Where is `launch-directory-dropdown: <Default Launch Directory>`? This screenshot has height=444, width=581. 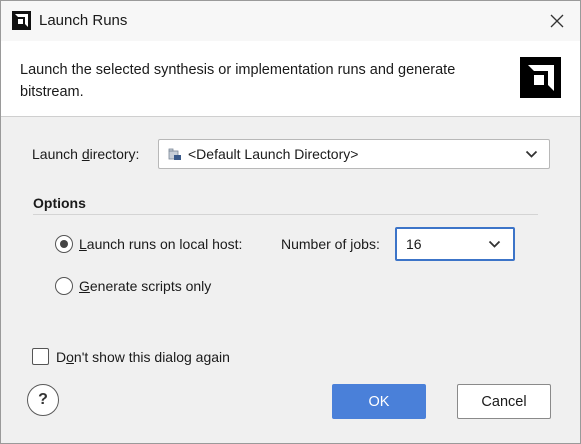 launch-directory-dropdown: <Default Launch Directory> is located at coordinates (354, 154).